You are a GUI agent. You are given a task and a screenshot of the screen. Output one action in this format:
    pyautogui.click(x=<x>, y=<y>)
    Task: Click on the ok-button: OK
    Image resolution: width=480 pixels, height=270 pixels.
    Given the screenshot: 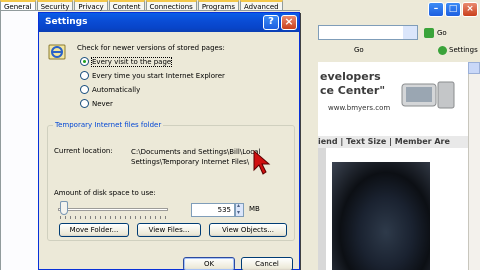 What is the action you would take?
    pyautogui.click(x=209, y=263)
    